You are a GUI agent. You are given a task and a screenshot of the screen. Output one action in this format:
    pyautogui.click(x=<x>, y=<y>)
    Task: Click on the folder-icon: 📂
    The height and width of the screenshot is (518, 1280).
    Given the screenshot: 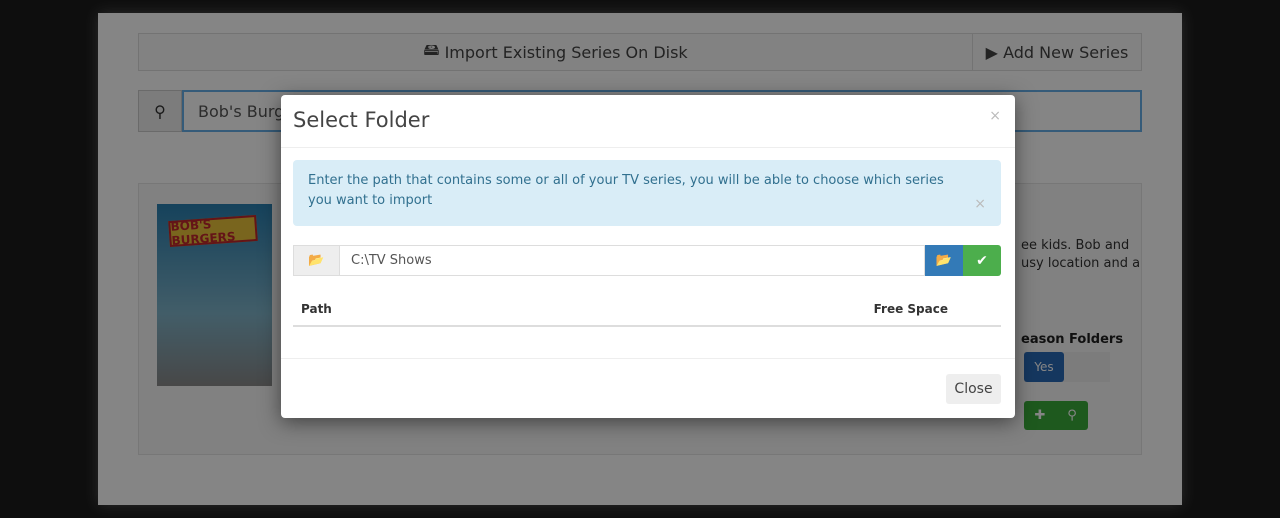 What is the action you would take?
    pyautogui.click(x=316, y=260)
    